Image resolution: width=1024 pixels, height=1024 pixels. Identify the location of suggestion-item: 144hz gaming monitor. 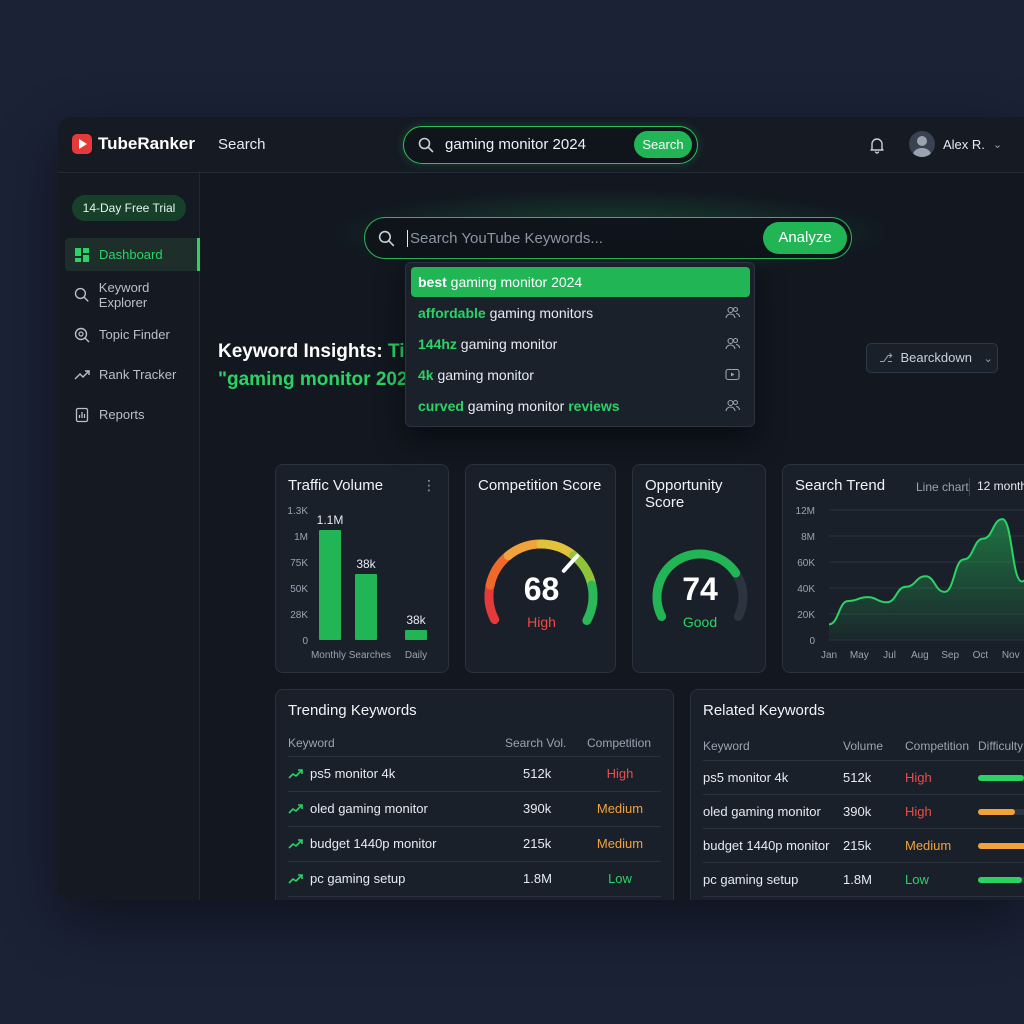
(580, 344).